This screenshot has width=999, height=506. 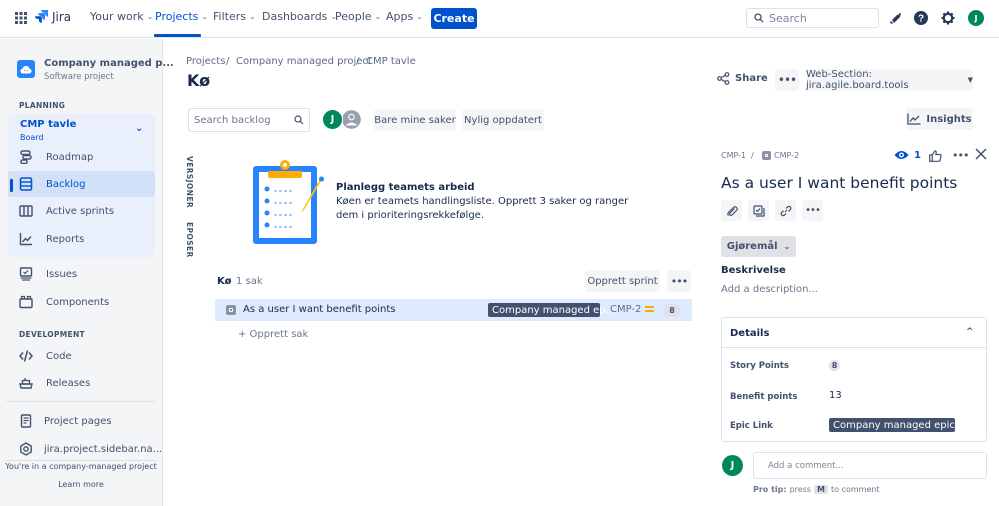 I want to click on project-type: Software project, so click(x=79, y=77).